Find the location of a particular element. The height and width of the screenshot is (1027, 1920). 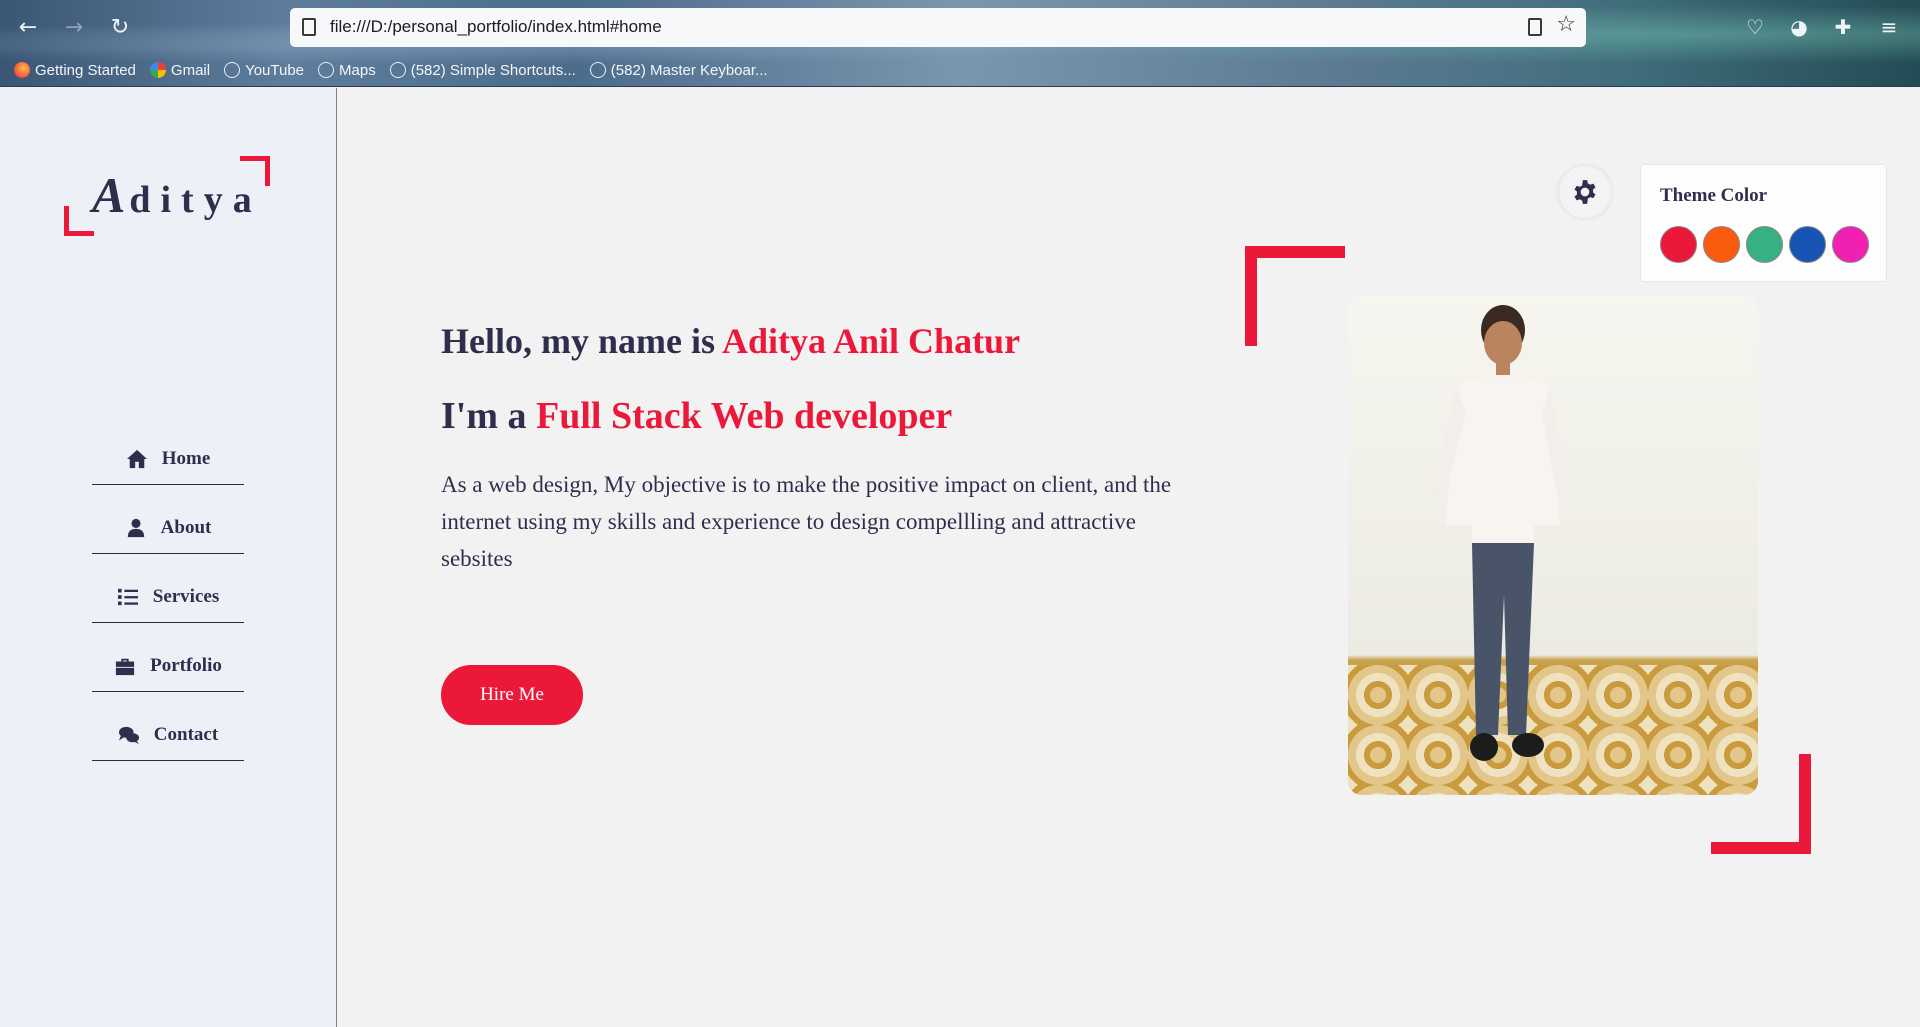

nav-label: Contact is located at coordinates (186, 734).